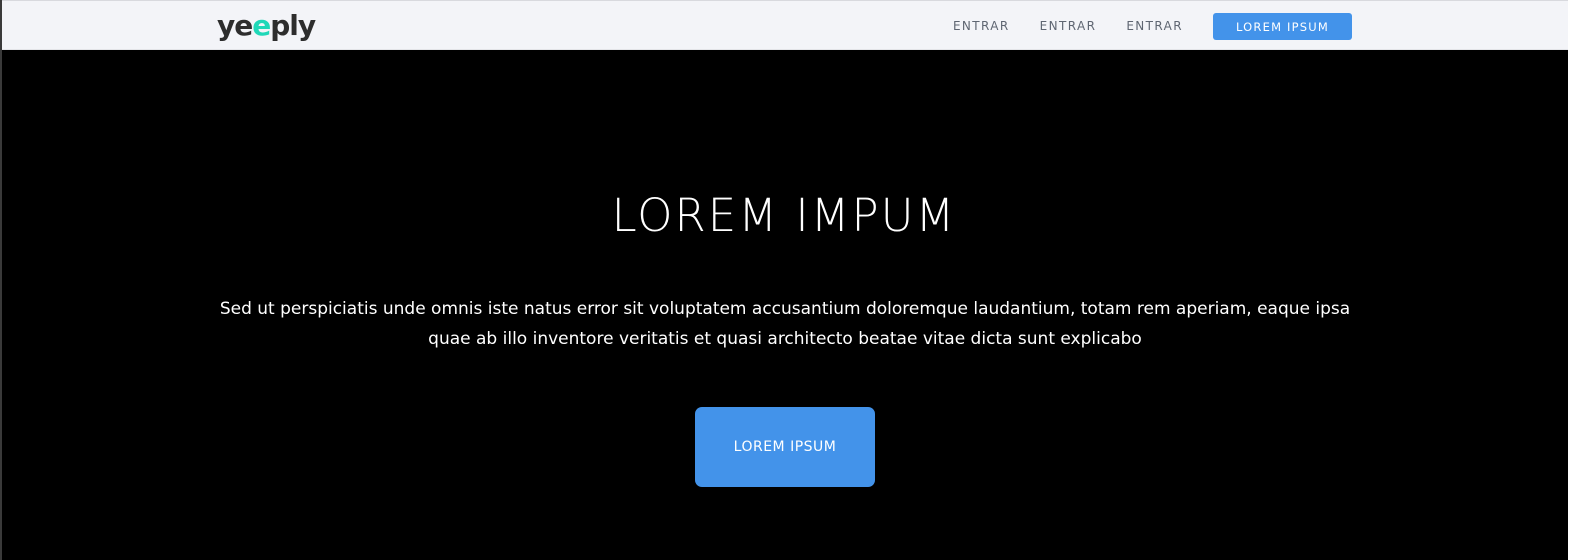 Image resolution: width=1576 pixels, height=560 pixels. Describe the element at coordinates (785, 25) in the screenshot. I see `navbar: yeeply ENTRAR ENTRAR ENTRAR LOREM IPSUM` at that location.